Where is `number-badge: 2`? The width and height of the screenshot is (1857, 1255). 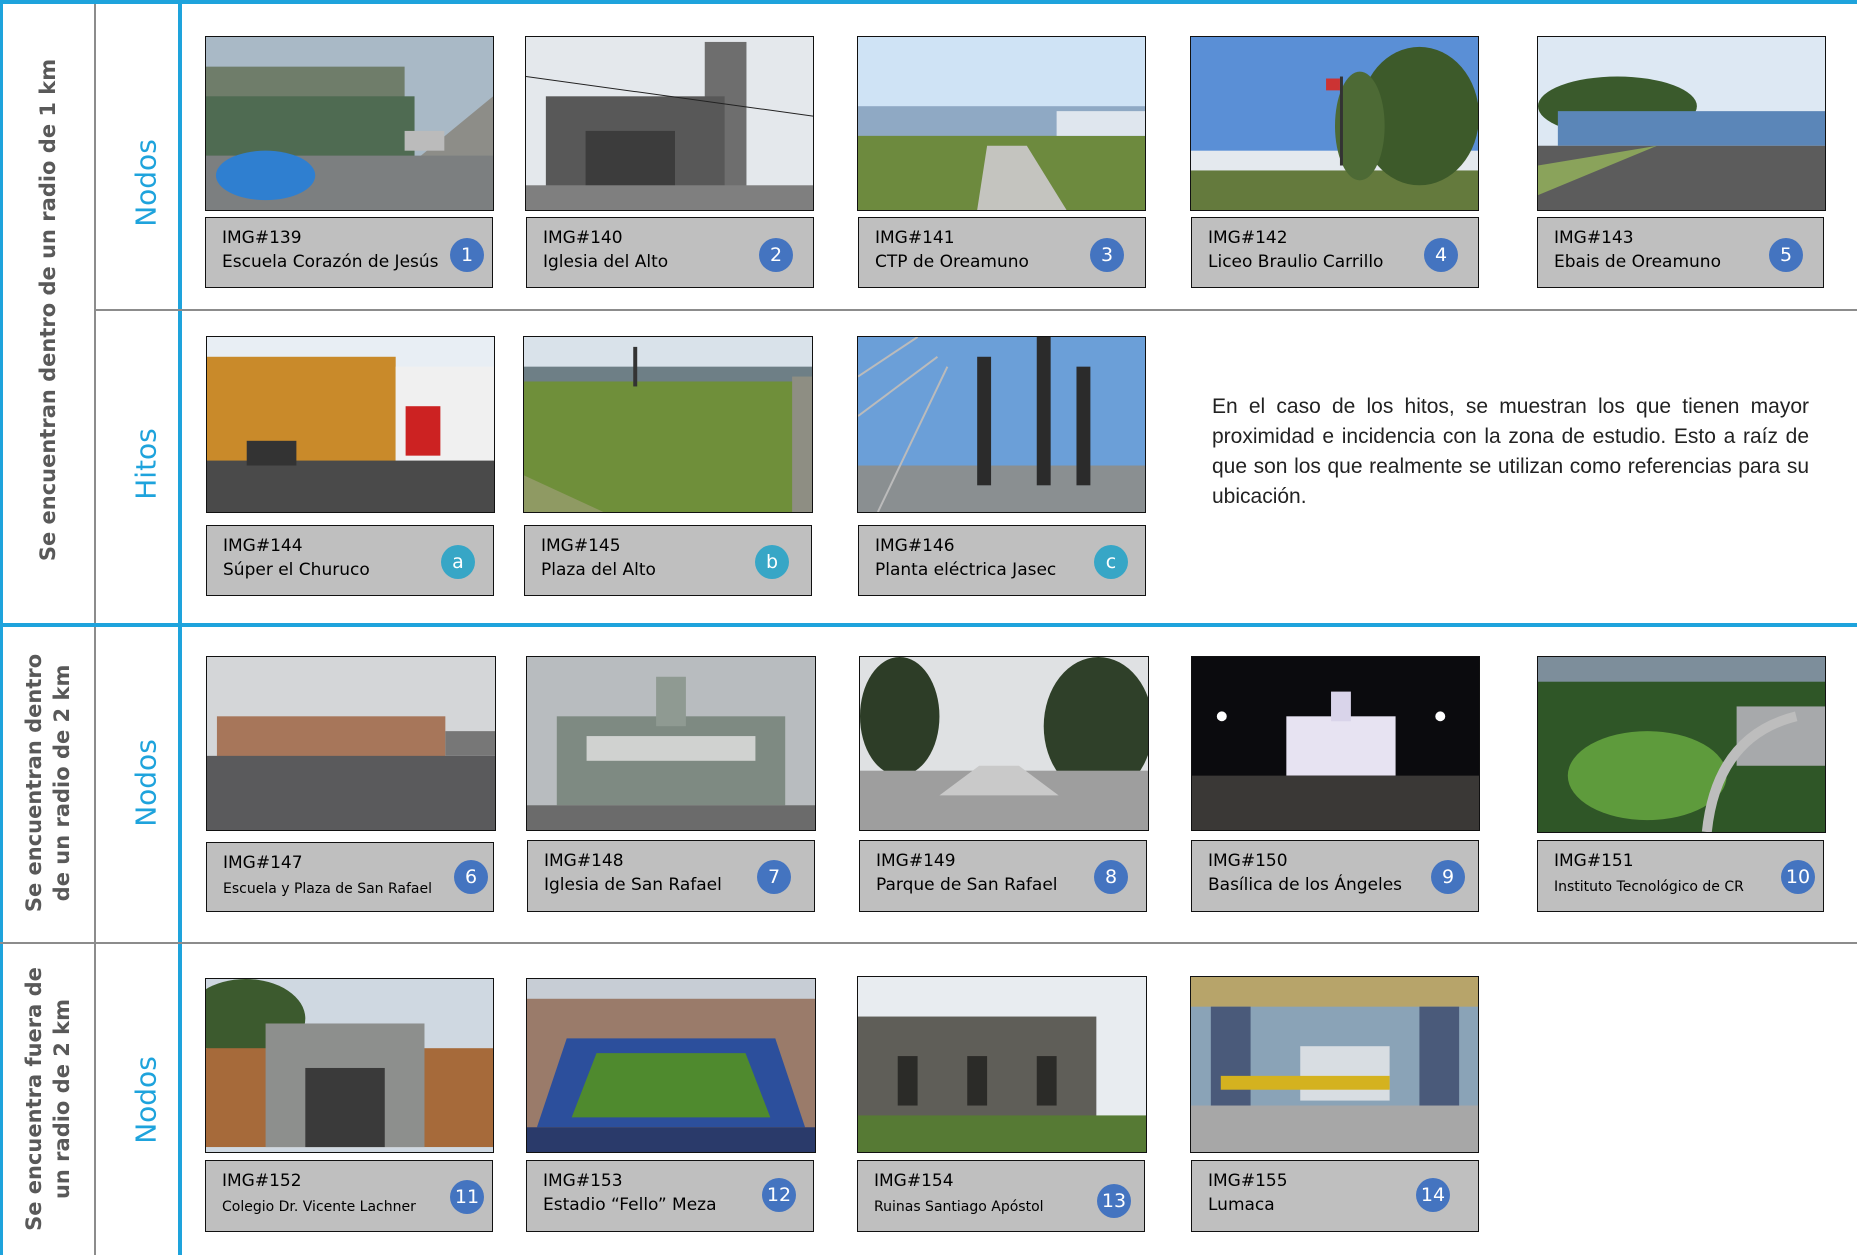
number-badge: 2 is located at coordinates (776, 255).